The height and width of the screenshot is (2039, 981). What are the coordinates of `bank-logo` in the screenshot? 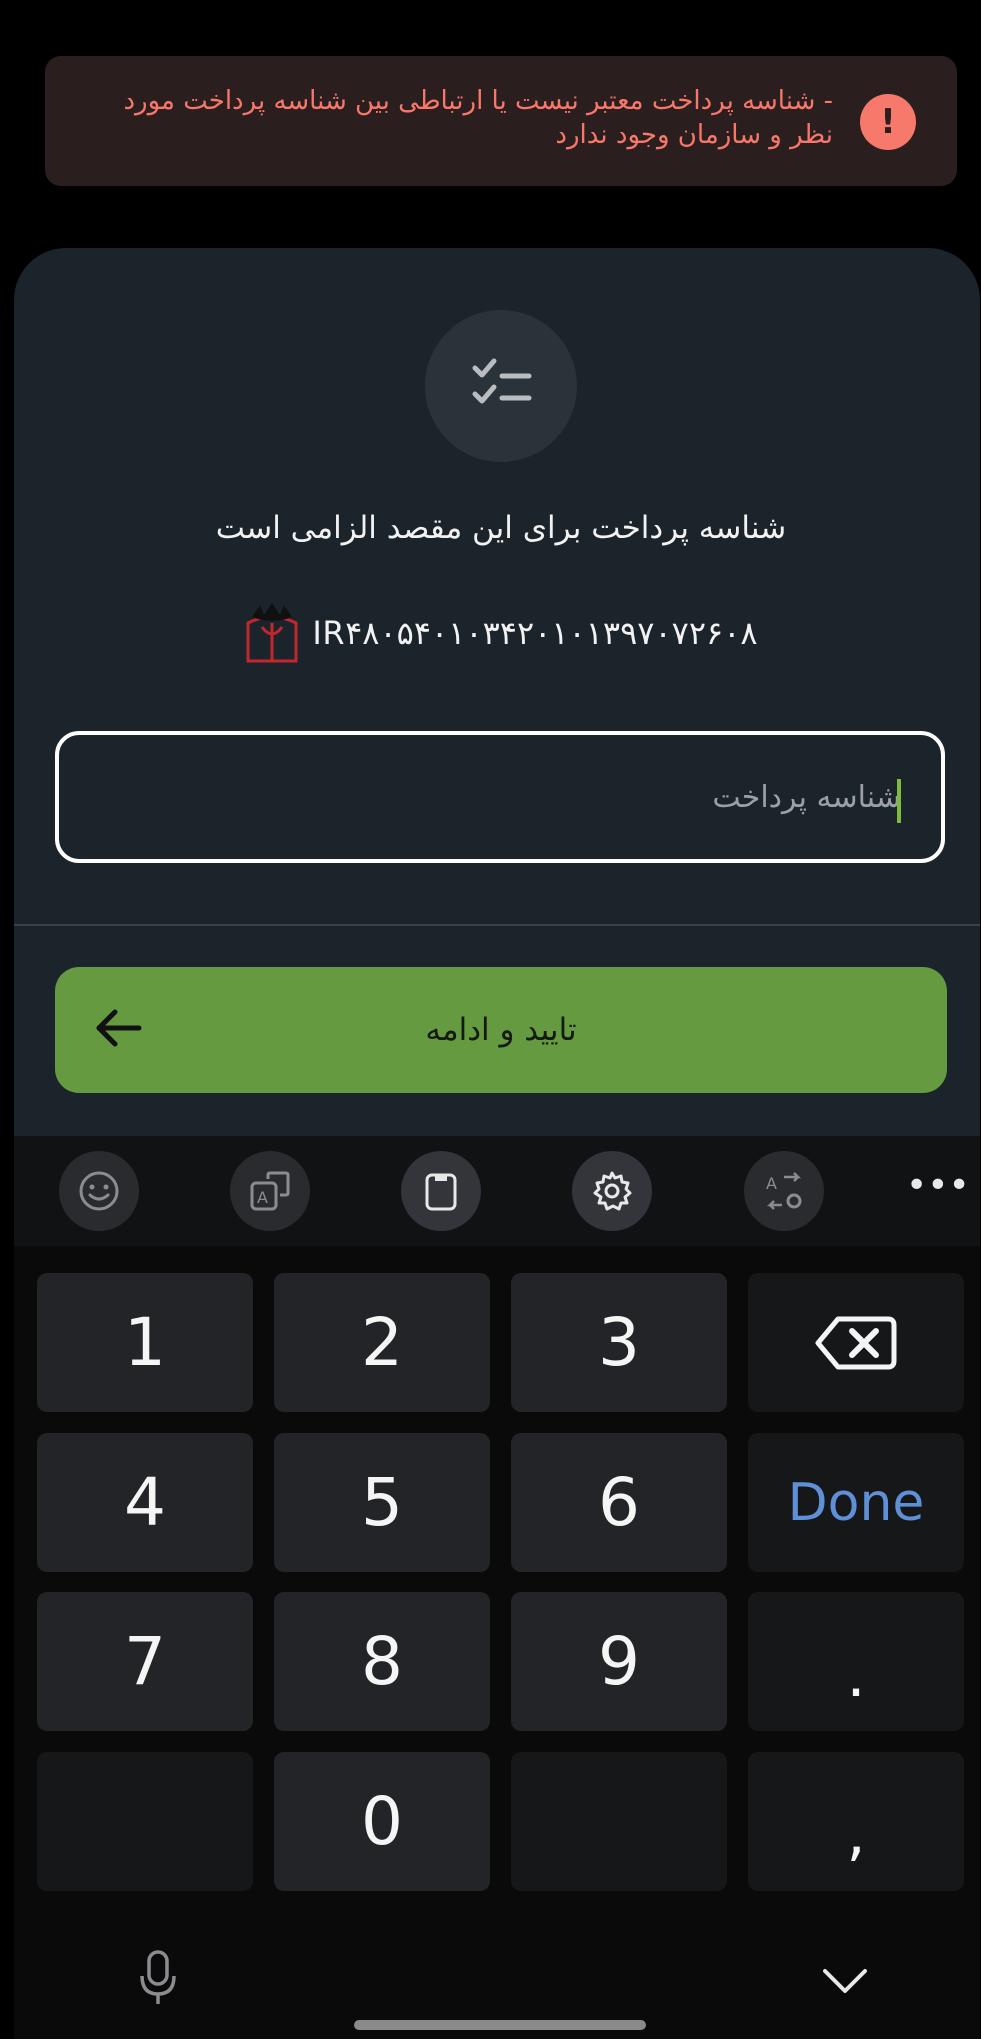 It's located at (272, 633).